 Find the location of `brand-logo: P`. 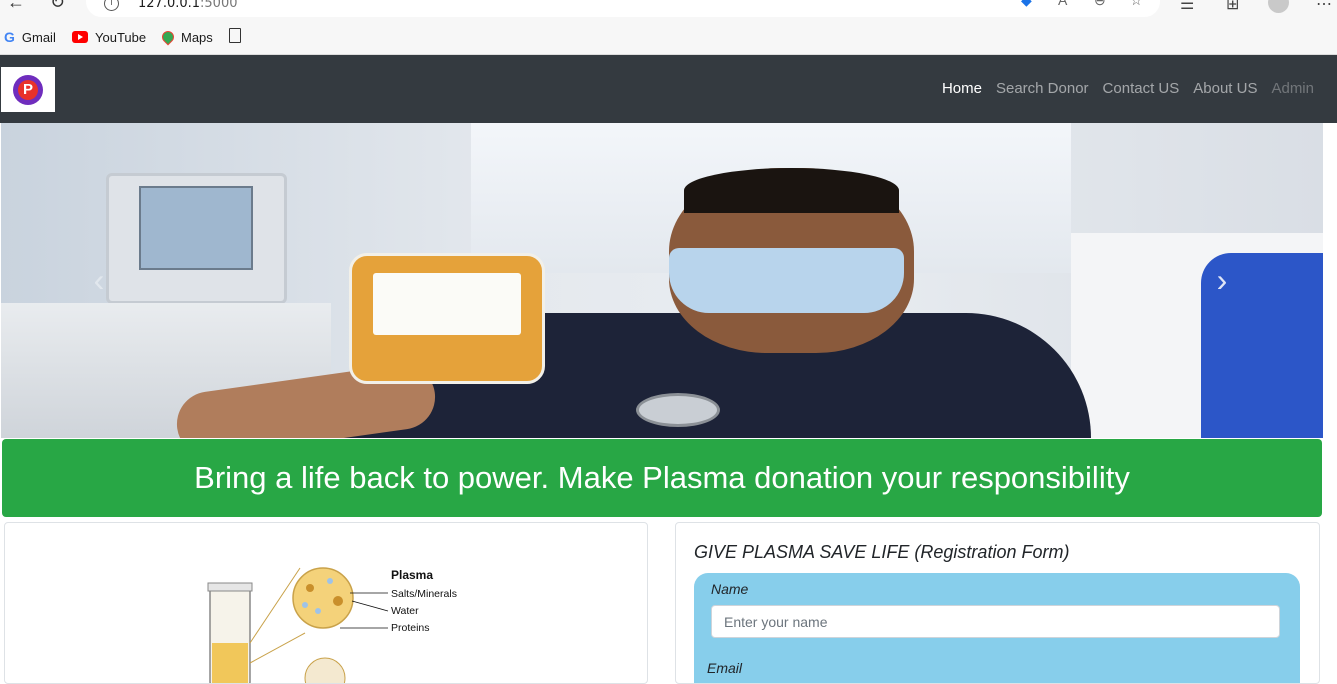

brand-logo: P is located at coordinates (28, 89).